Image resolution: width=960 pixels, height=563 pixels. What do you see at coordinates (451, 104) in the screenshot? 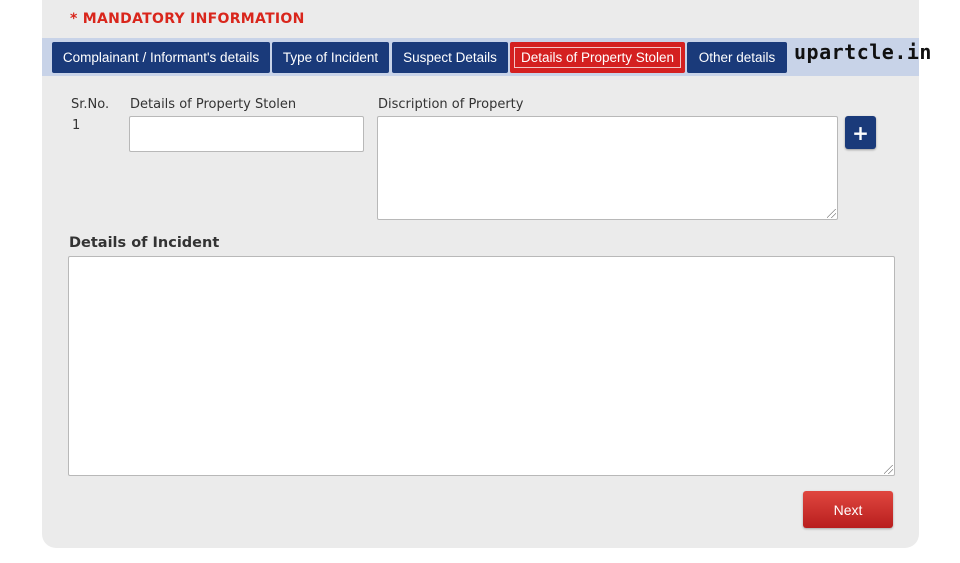
I see `description-label: Discription of Property` at bounding box center [451, 104].